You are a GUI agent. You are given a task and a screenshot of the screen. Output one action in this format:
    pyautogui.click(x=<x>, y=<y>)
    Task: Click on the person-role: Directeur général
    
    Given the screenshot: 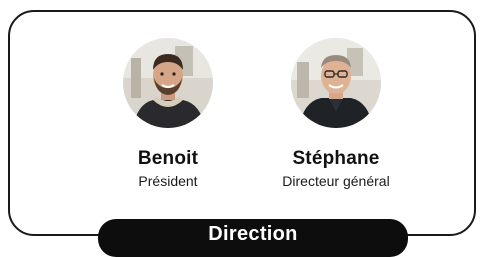 What is the action you would take?
    pyautogui.click(x=336, y=181)
    